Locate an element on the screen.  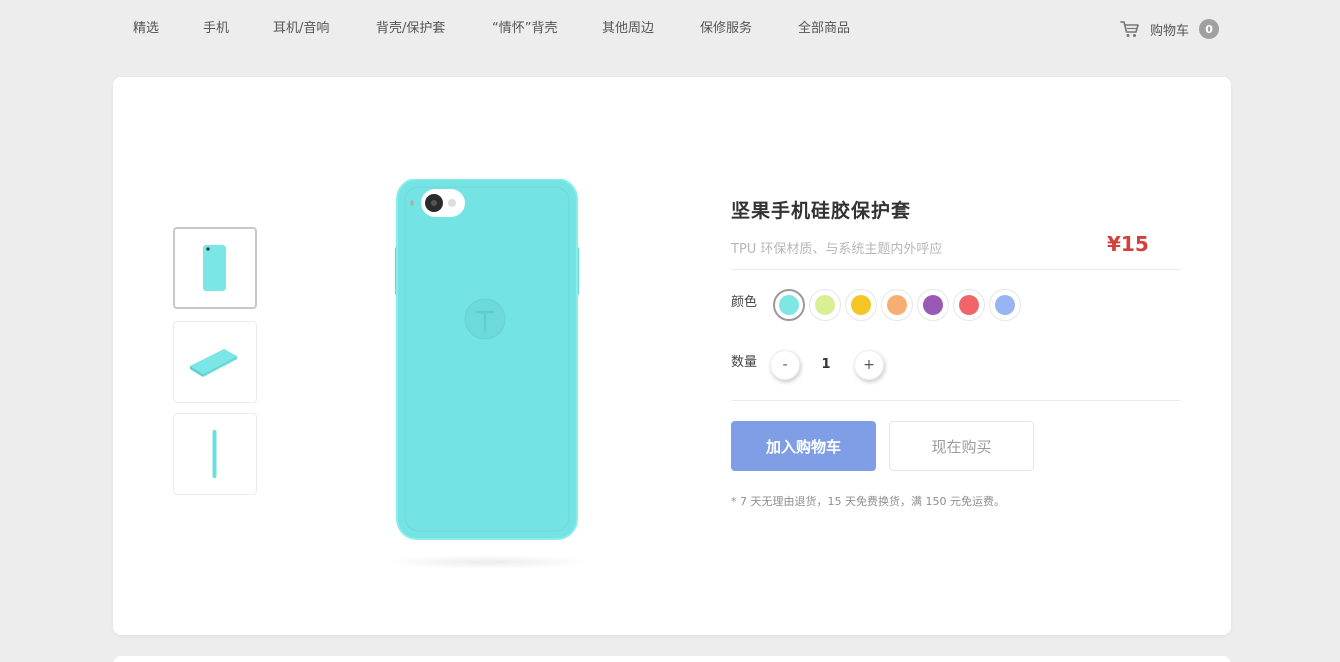
phone-side-thumbnail-icon is located at coordinates (214, 454).